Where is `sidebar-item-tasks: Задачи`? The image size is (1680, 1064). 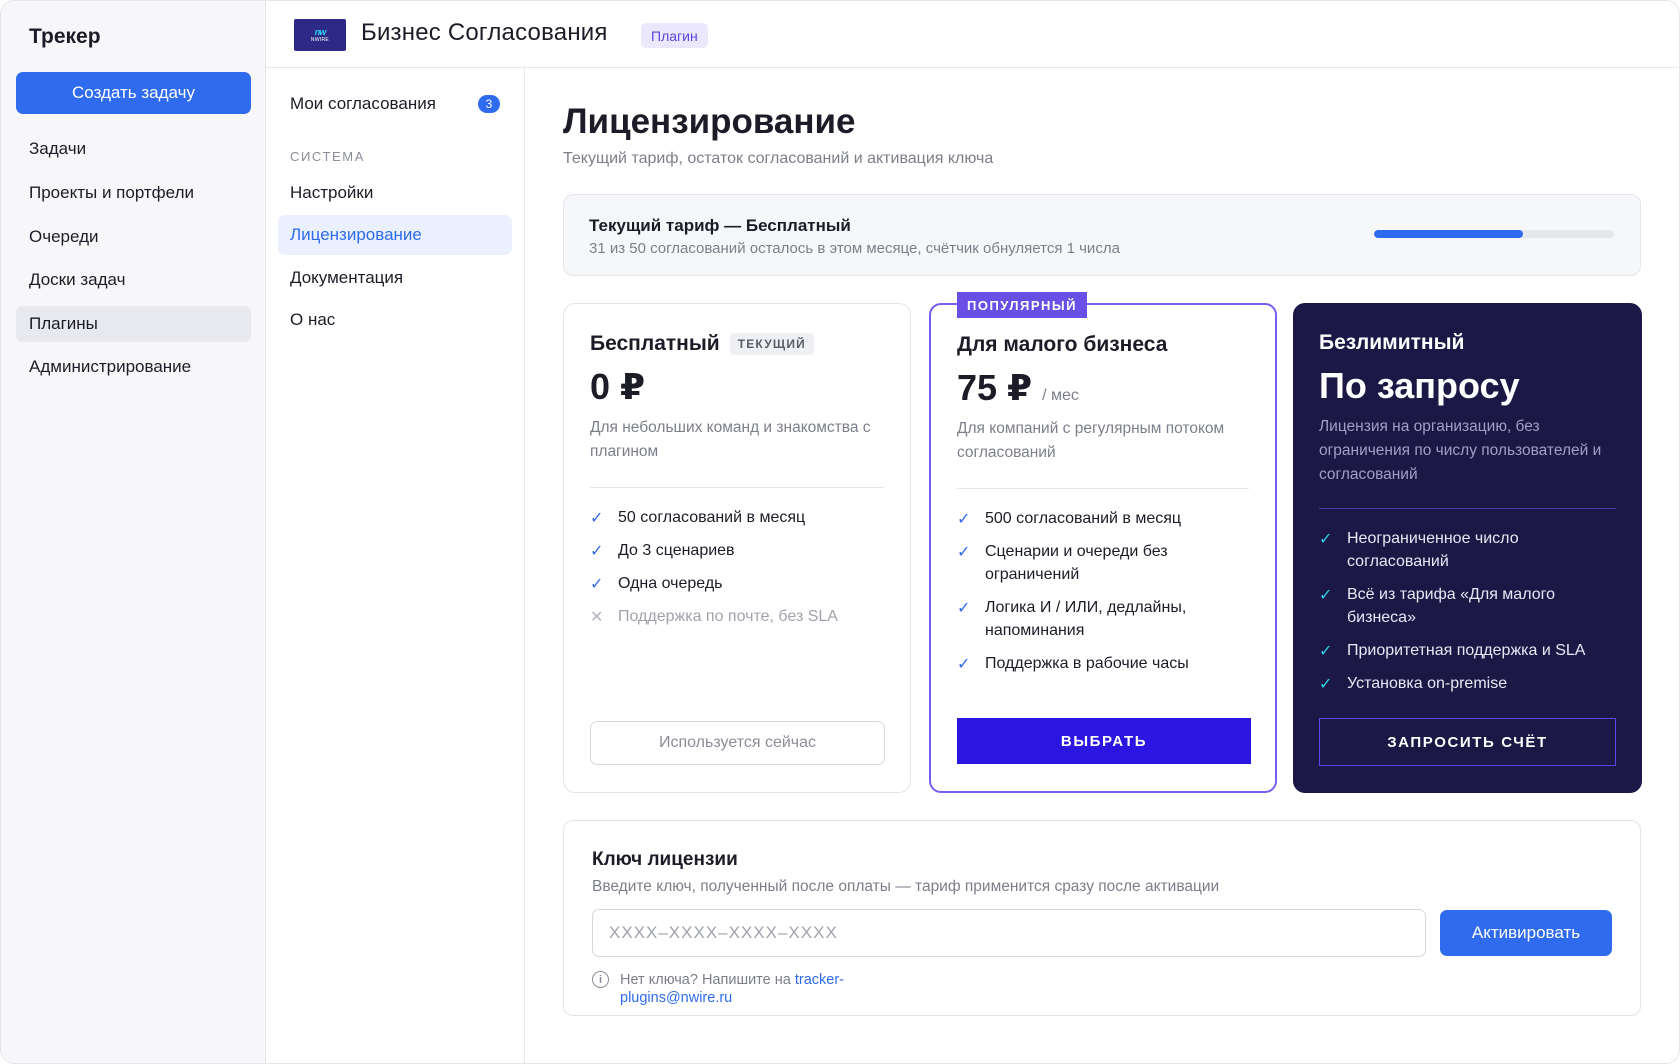
sidebar-item-tasks: Задачи is located at coordinates (133, 149).